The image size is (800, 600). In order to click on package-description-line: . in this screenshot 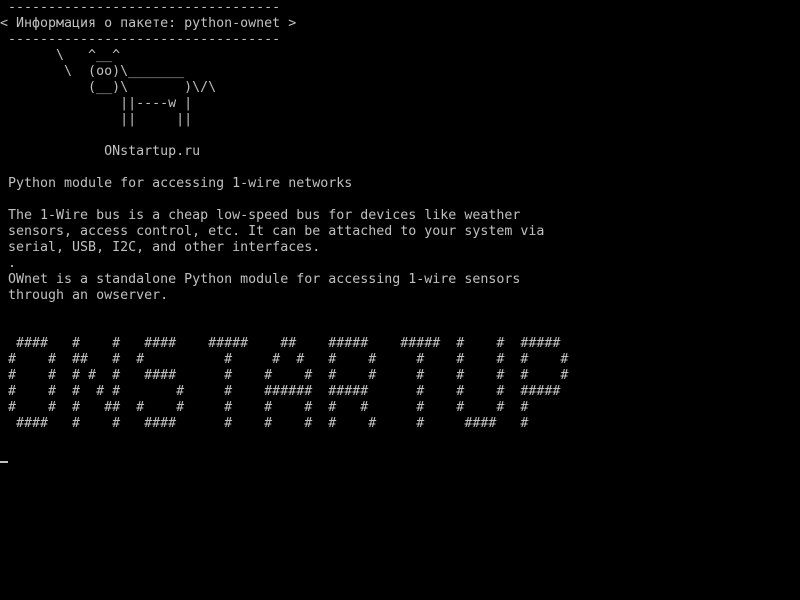, I will do `click(8, 263)`.